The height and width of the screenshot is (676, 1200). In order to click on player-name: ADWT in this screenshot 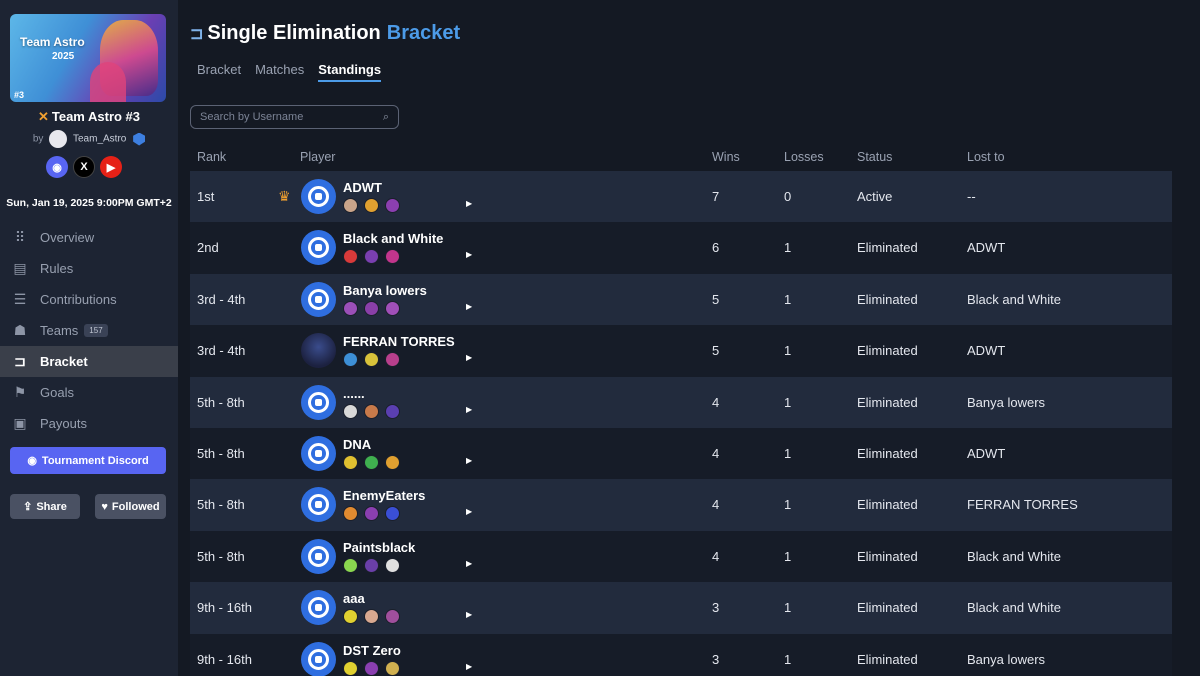, I will do `click(362, 187)`.